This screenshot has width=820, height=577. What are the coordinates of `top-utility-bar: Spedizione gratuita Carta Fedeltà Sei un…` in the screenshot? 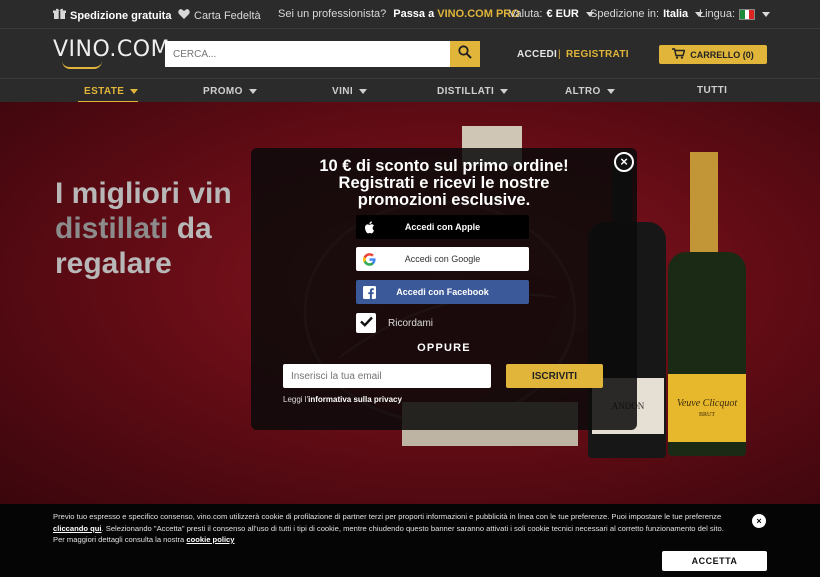 It's located at (410, 14).